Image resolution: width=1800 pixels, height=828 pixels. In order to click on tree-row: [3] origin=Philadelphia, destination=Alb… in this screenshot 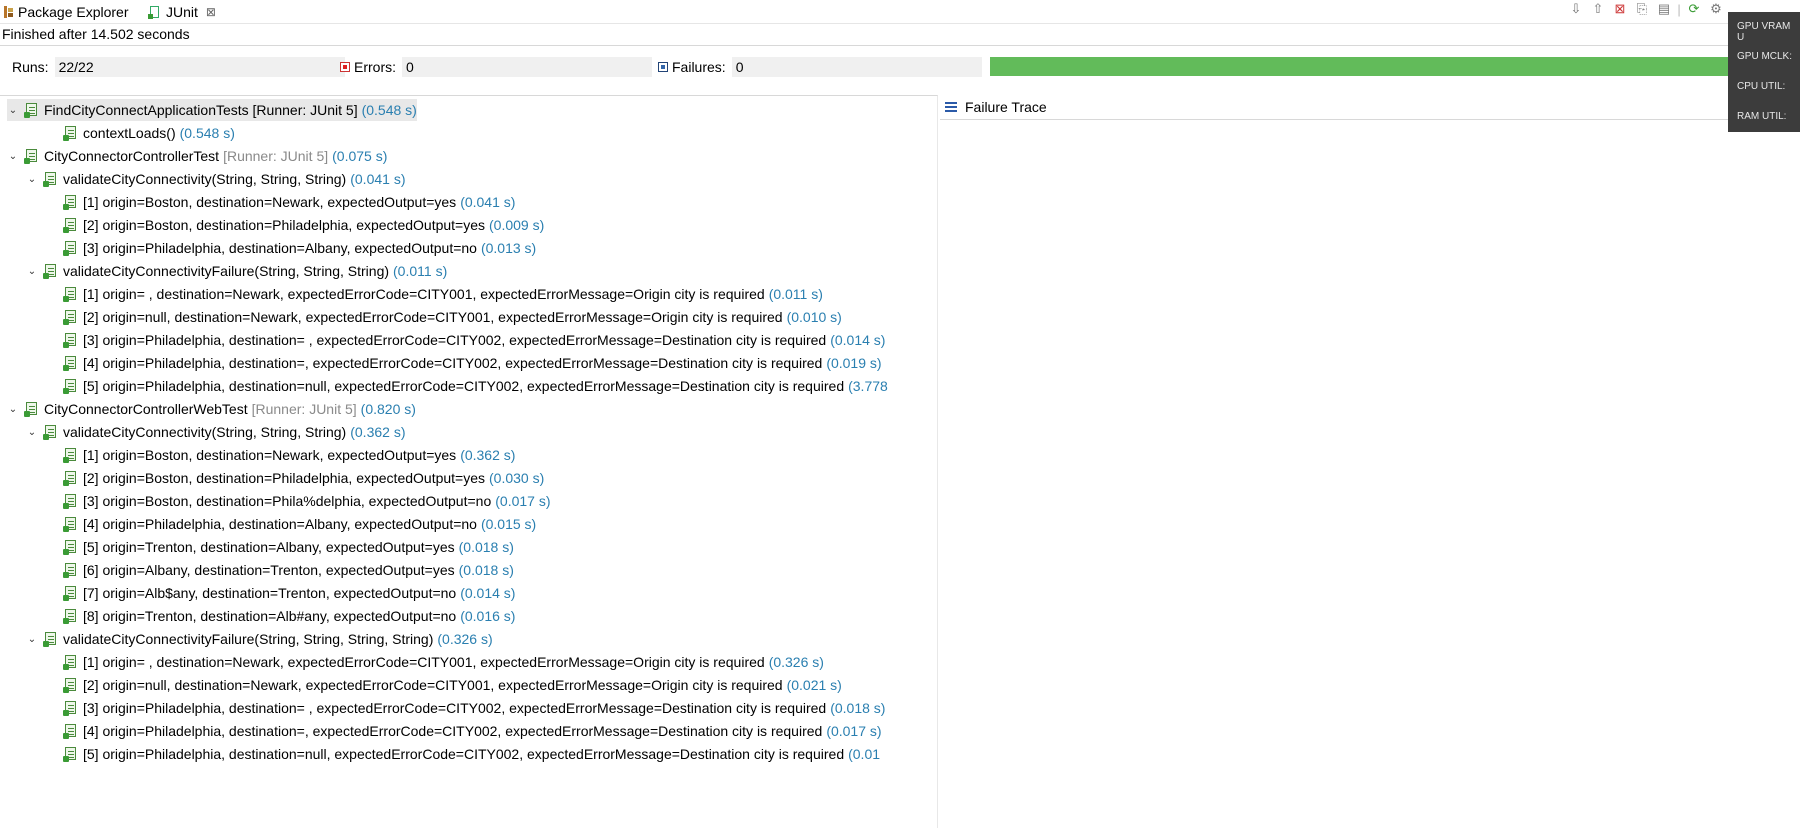, I will do `click(291, 248)`.